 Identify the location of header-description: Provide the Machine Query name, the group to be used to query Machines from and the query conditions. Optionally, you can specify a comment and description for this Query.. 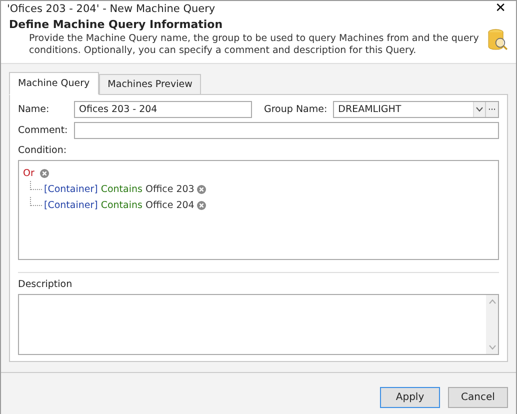
(254, 45).